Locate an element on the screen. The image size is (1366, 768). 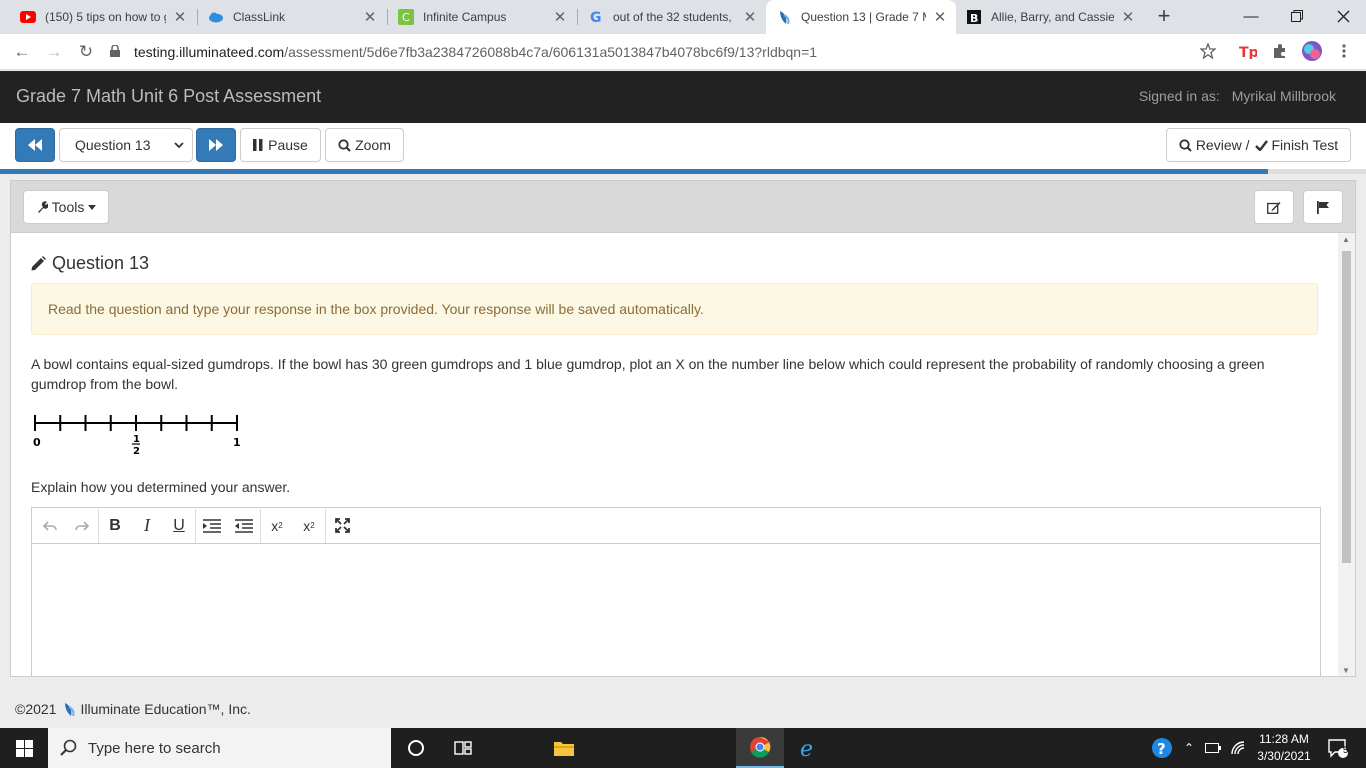
restore-icon is located at coordinates (1297, 16).